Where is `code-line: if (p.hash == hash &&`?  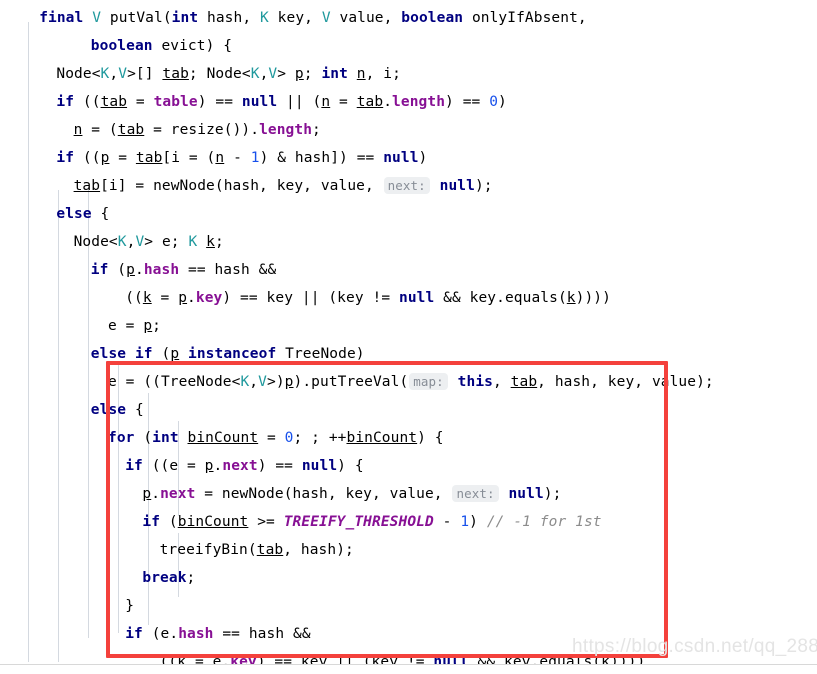
code-line: if (p.hash == hash && is located at coordinates (408, 270).